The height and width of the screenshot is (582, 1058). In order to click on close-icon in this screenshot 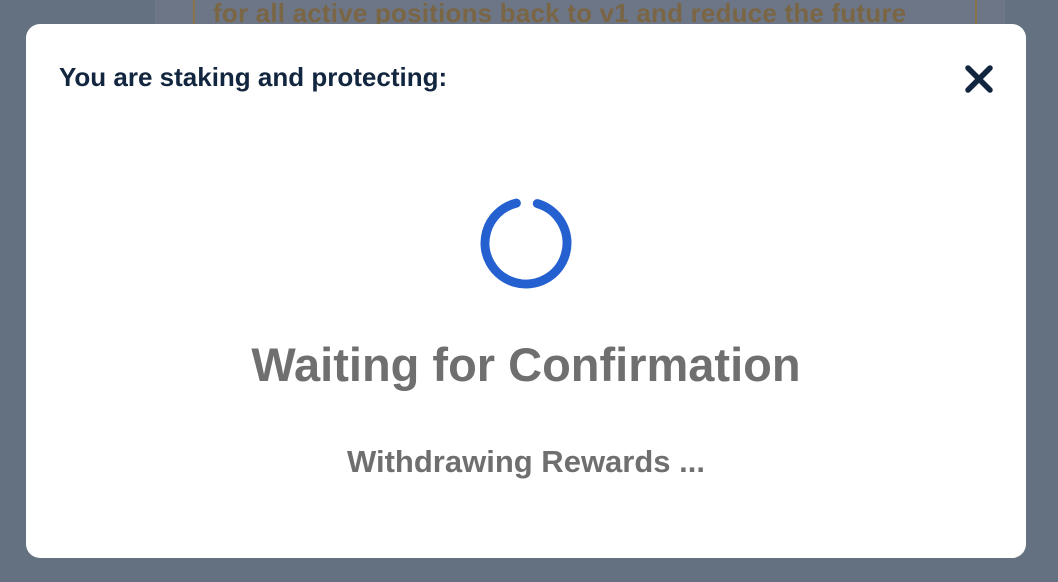, I will do `click(979, 79)`.